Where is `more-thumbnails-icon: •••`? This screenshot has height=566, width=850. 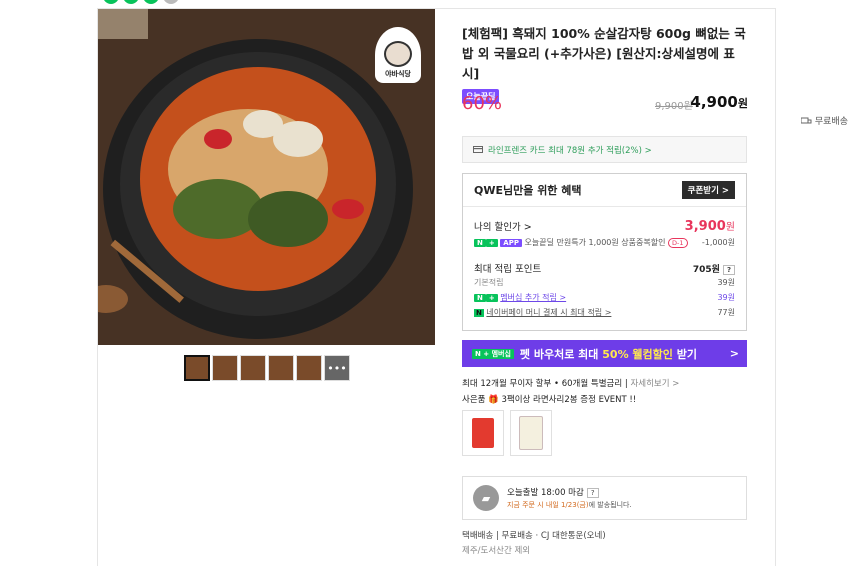
more-thumbnails-icon: ••• is located at coordinates (337, 368).